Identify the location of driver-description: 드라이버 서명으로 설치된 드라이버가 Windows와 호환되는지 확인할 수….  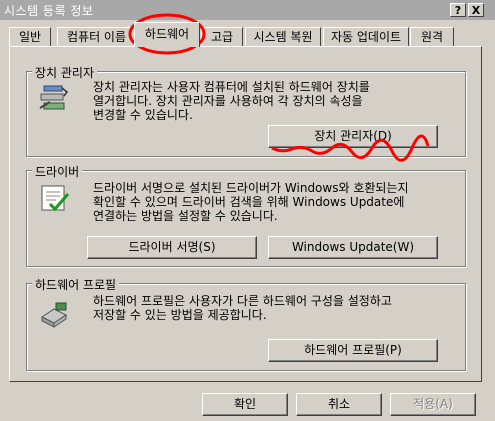
(251, 202).